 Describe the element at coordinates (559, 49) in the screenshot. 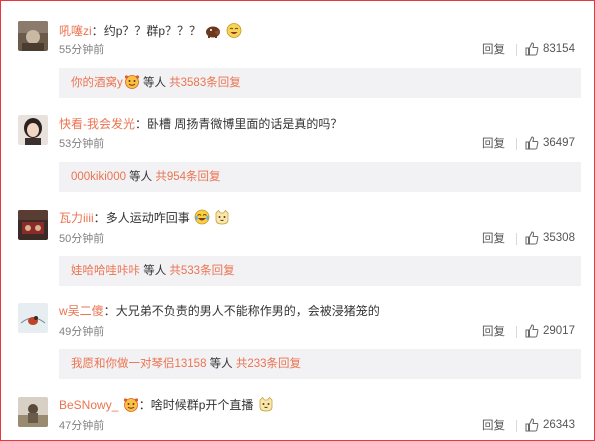

I see `like-count: 83154` at that location.